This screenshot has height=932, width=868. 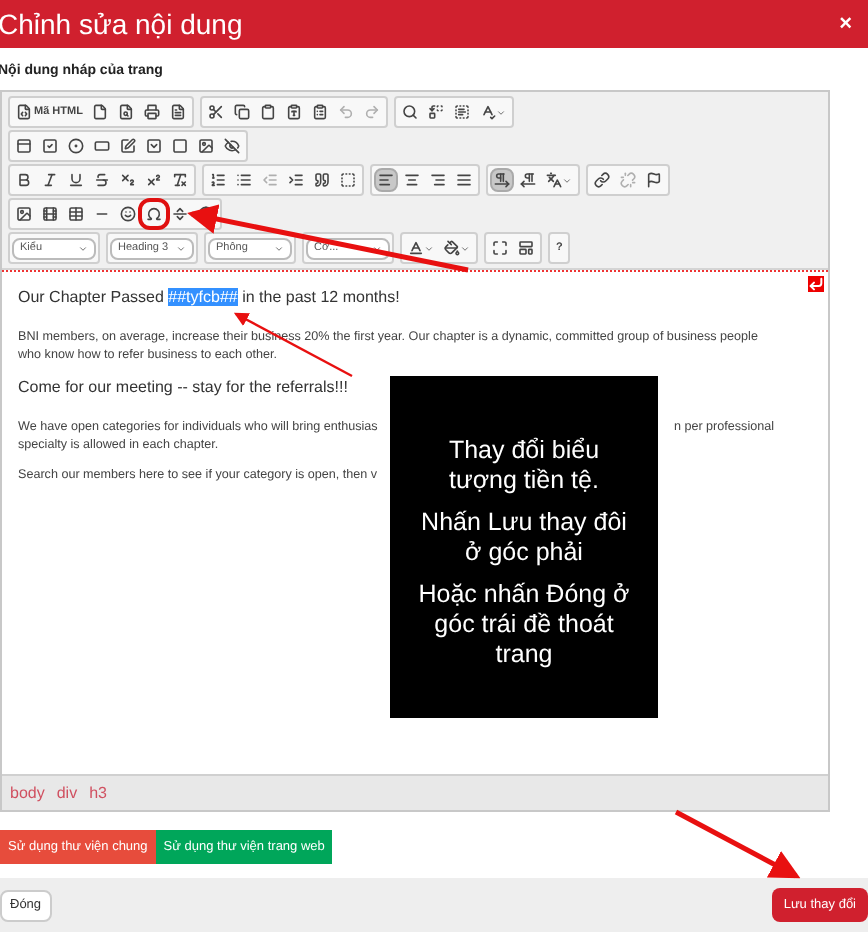 I want to click on background-color-icon, so click(x=452, y=248).